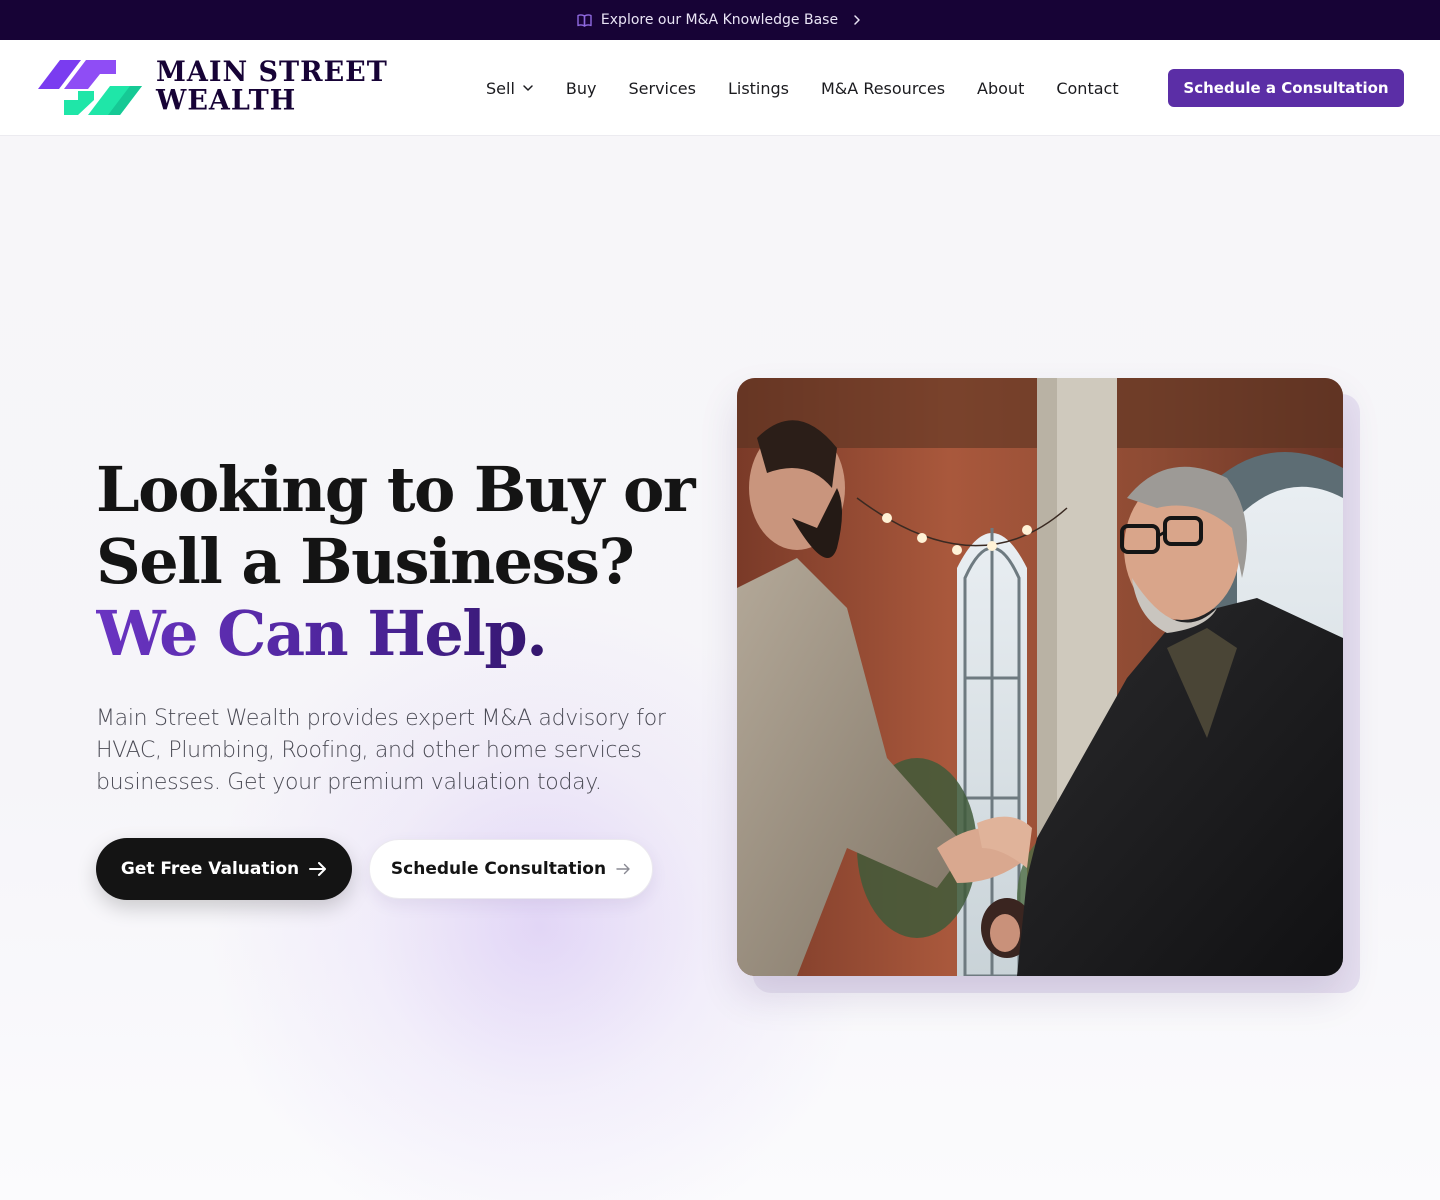  I want to click on nav-item-label: Services, so click(662, 88).